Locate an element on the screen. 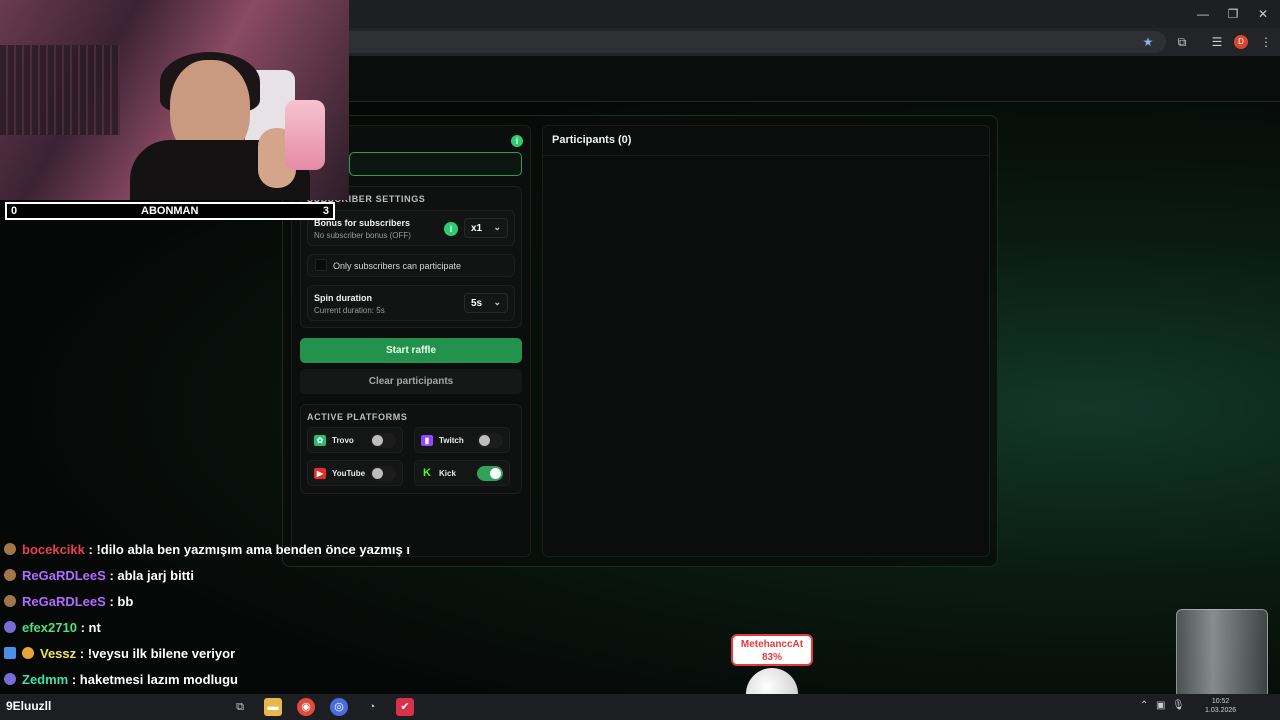  address-bar is located at coordinates (748, 42).